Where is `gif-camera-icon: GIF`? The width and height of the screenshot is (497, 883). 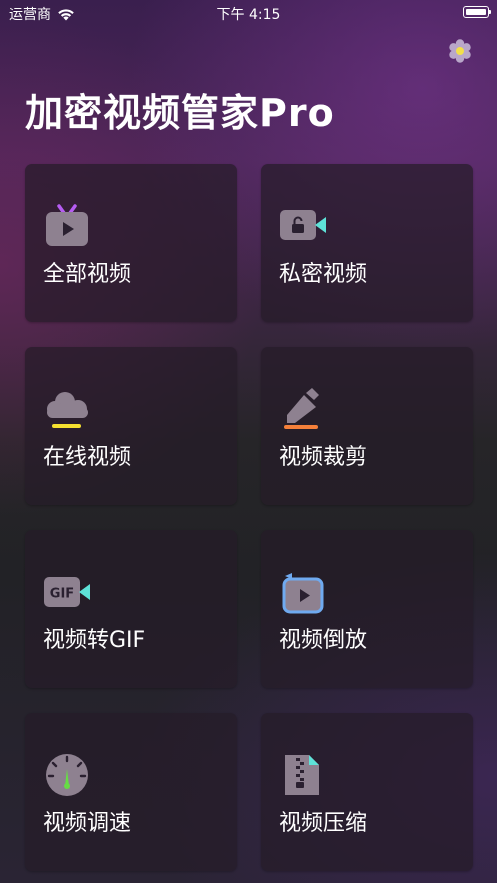
gif-camera-icon: GIF is located at coordinates (67, 592).